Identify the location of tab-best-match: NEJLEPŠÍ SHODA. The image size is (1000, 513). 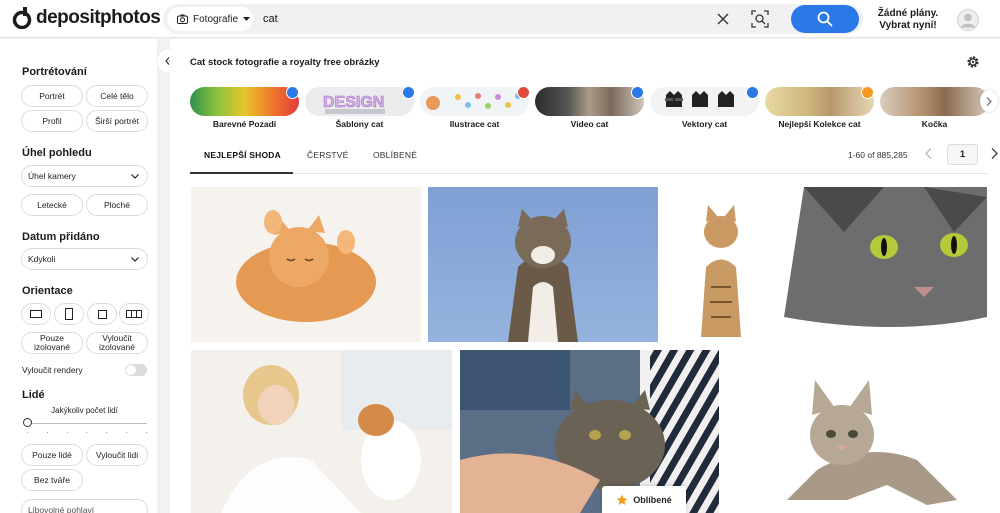
(242, 155).